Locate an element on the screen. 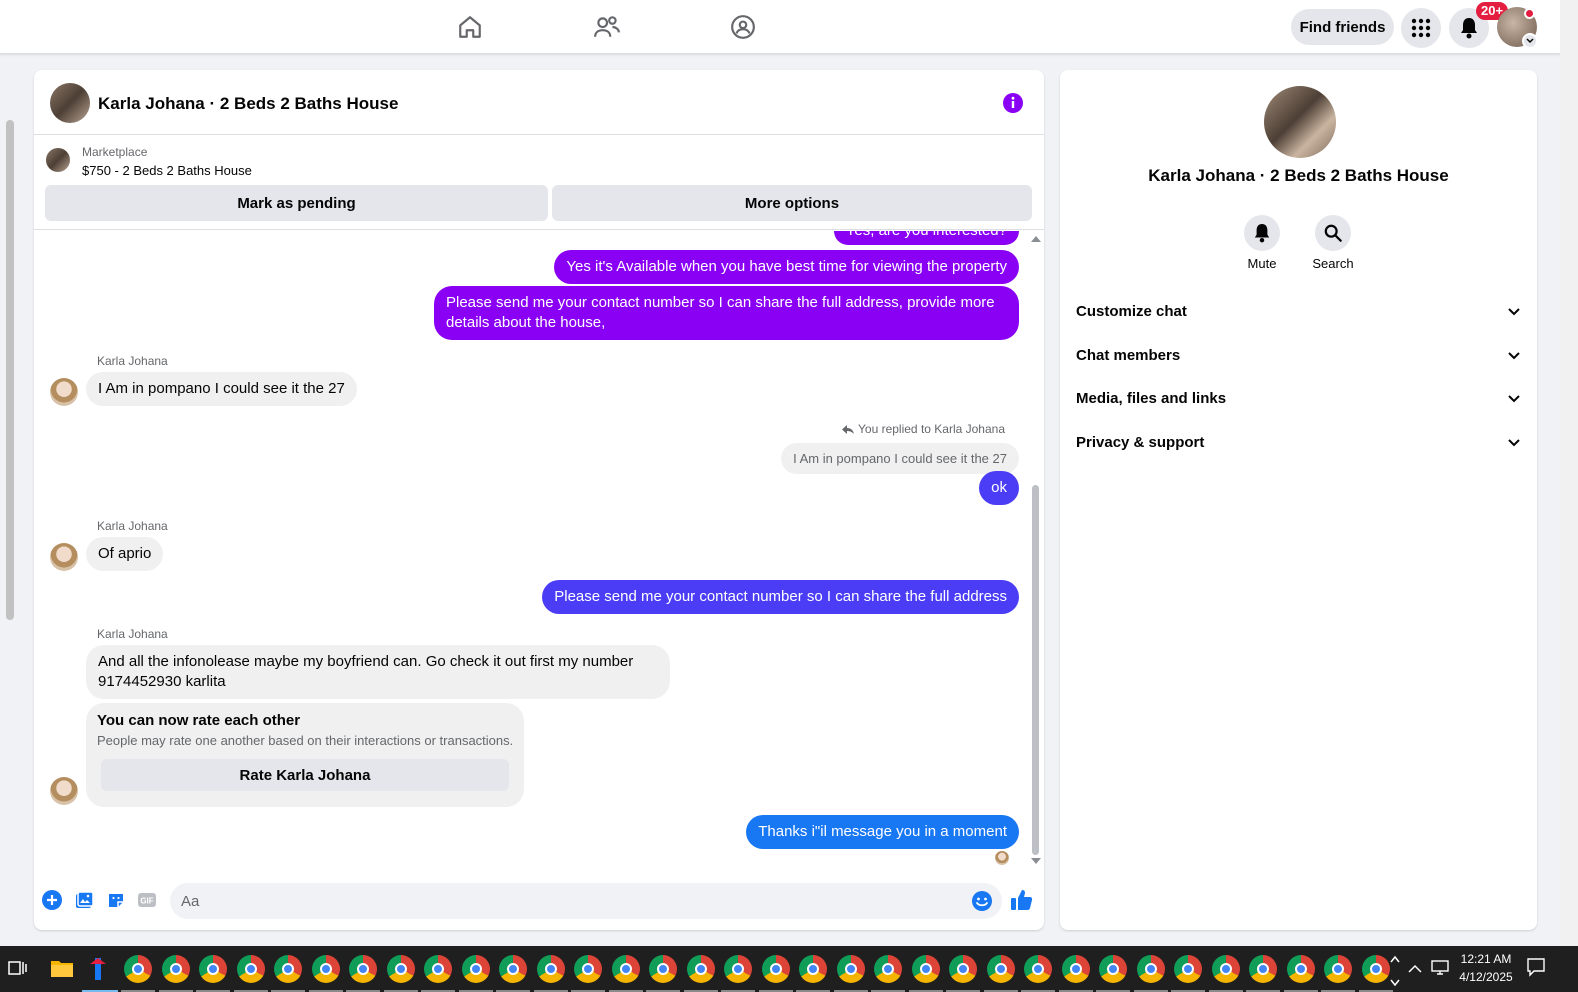 The height and width of the screenshot is (992, 1578). info-icon is located at coordinates (1013, 103).